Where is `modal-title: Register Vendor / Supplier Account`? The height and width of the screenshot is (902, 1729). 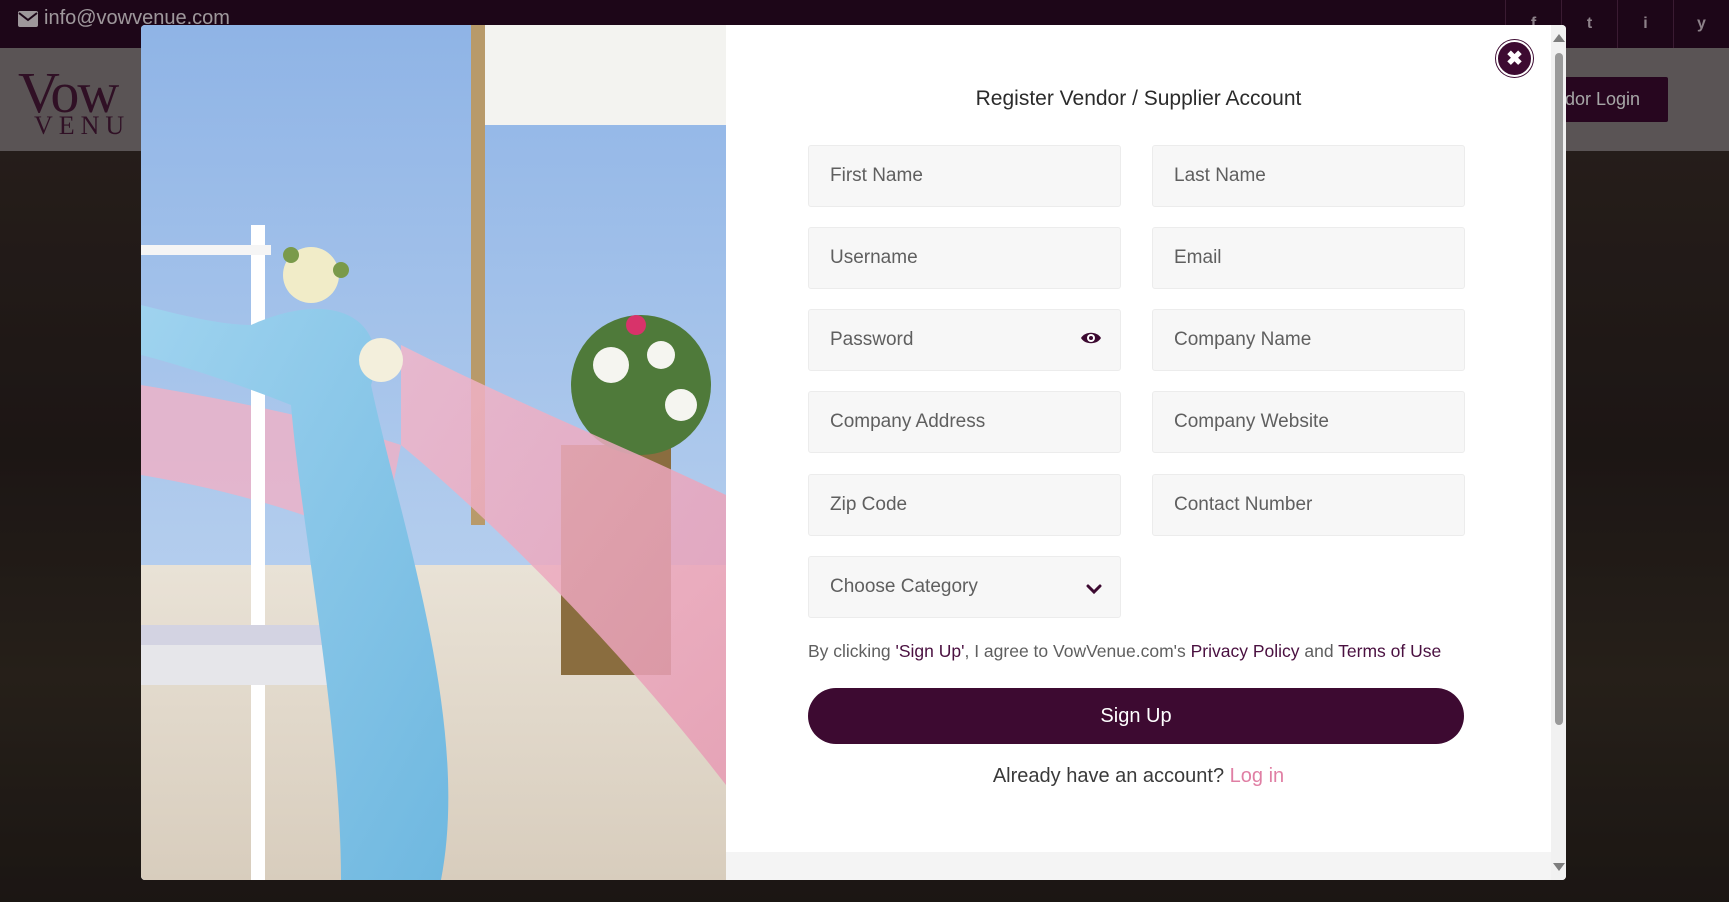 modal-title: Register Vendor / Supplier Account is located at coordinates (1138, 98).